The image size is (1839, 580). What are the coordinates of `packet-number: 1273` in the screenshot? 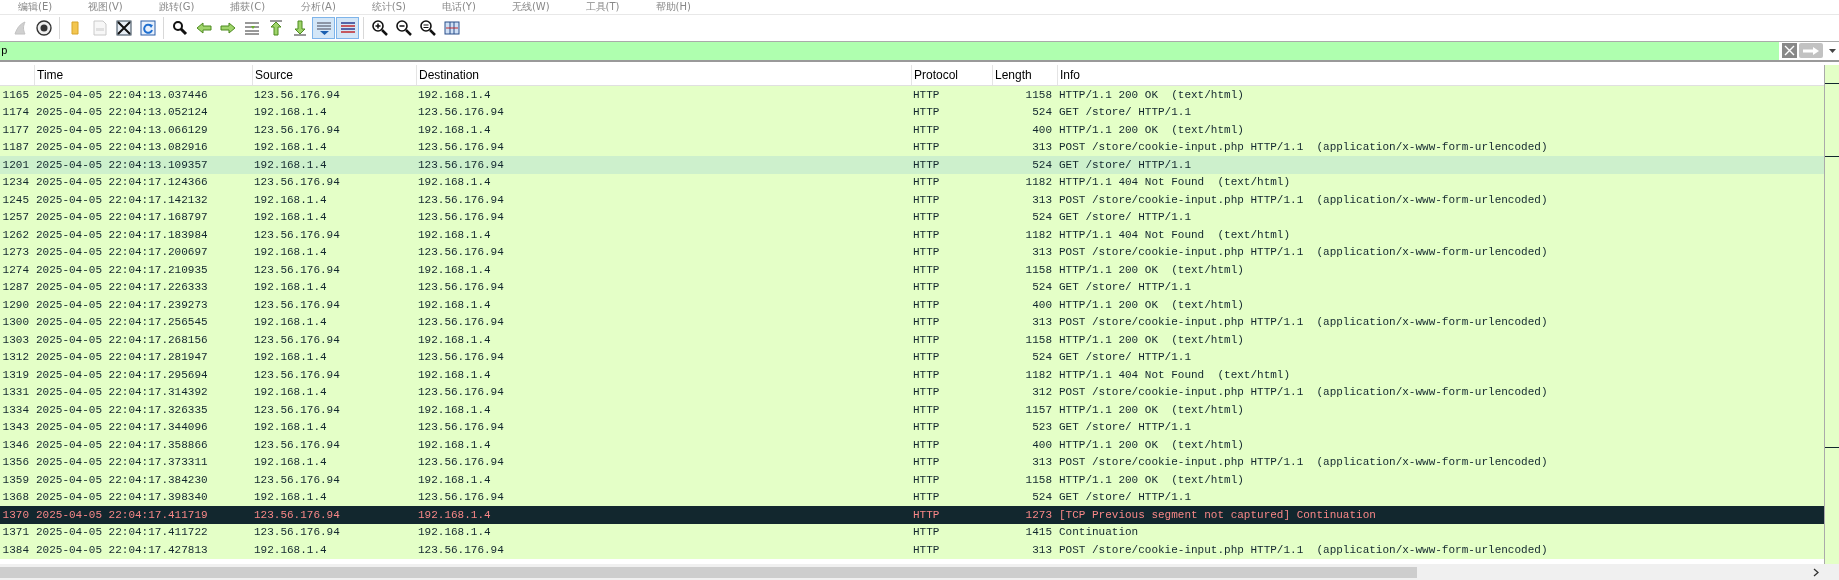 It's located at (15, 252).